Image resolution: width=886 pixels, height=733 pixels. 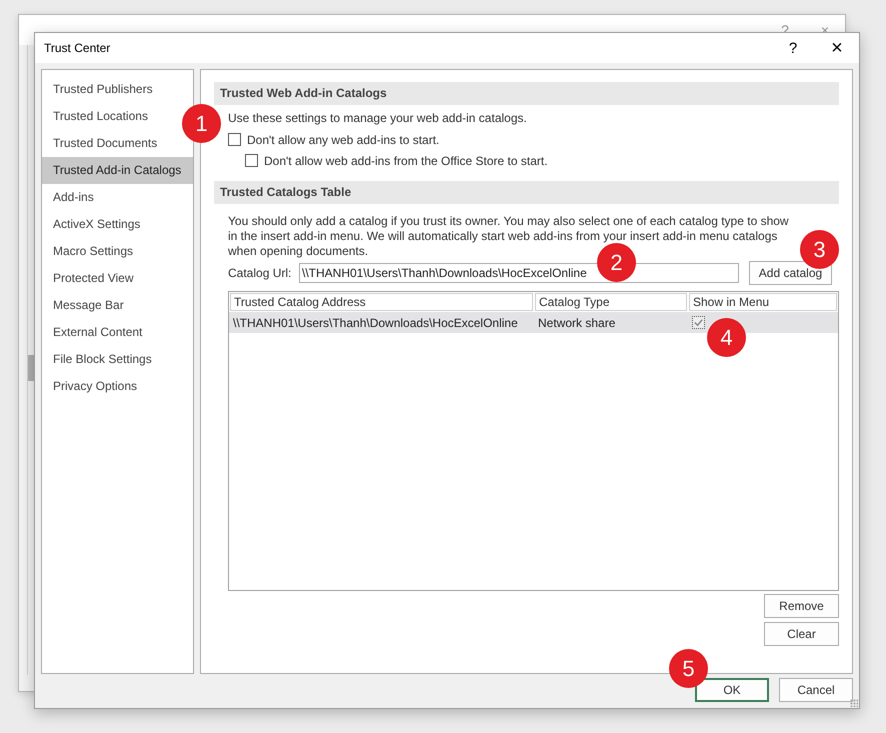 What do you see at coordinates (85, 305) in the screenshot?
I see `sidebar-item: Message Bar` at bounding box center [85, 305].